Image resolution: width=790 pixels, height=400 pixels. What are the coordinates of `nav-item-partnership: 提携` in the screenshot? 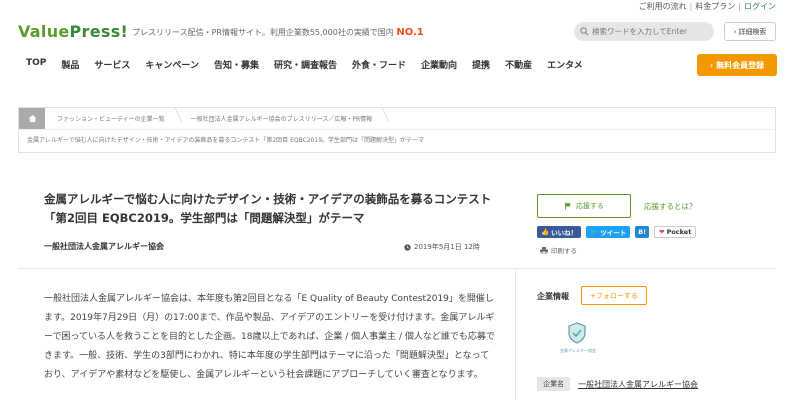 It's located at (481, 64).